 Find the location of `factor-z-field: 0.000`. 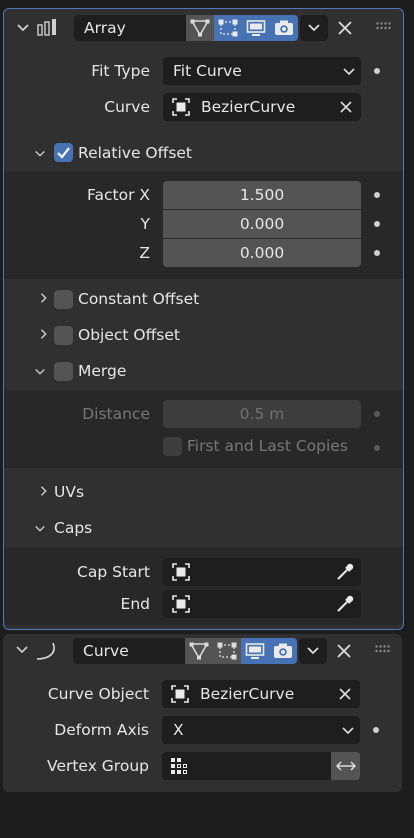

factor-z-field: 0.000 is located at coordinates (262, 253).